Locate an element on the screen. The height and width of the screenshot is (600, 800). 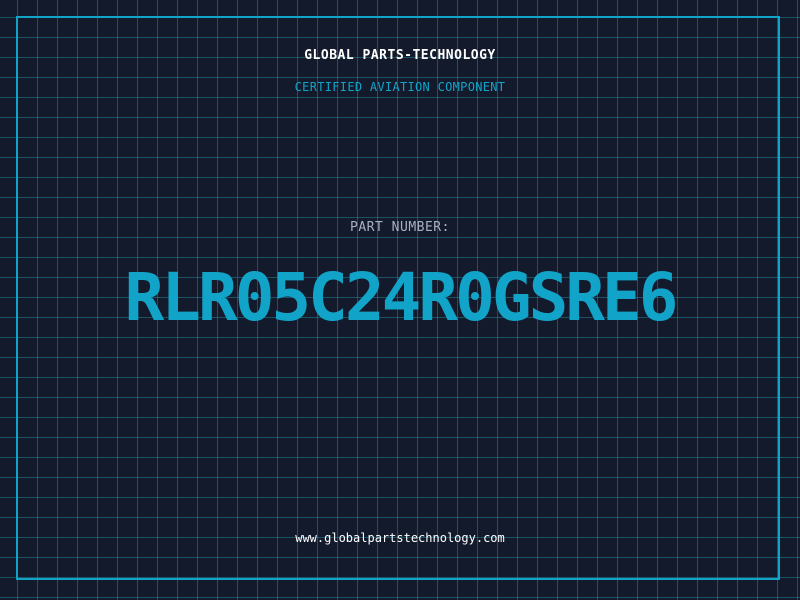
company-name: GLOBAL PARTS-TECHNOLOGY is located at coordinates (400, 55).